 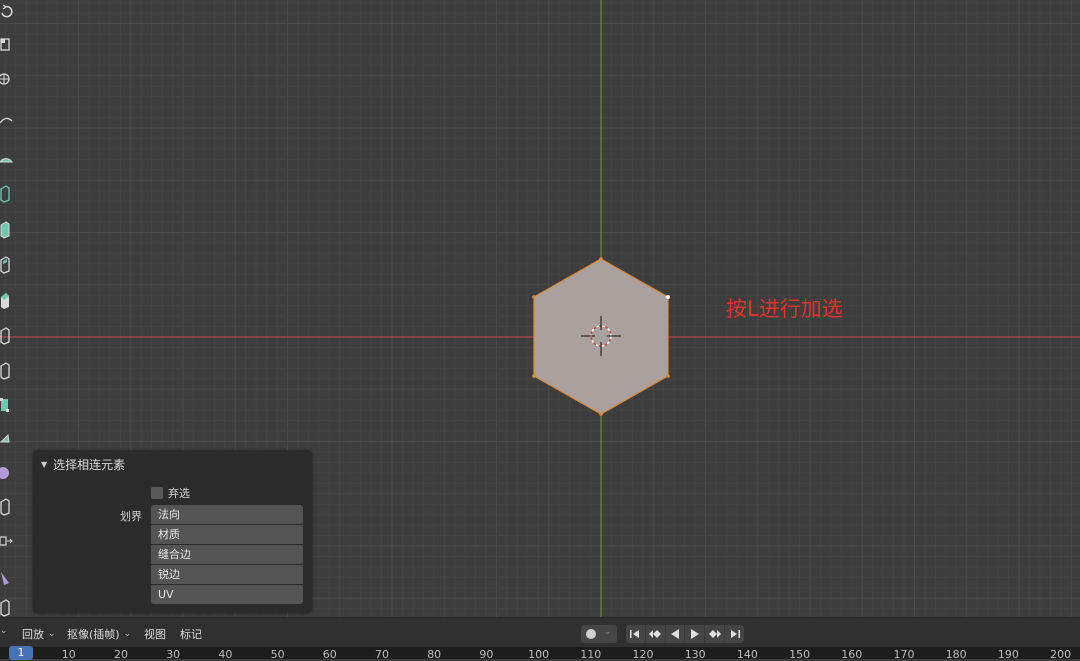 I want to click on view-menu-label: 视图, so click(x=155, y=634).